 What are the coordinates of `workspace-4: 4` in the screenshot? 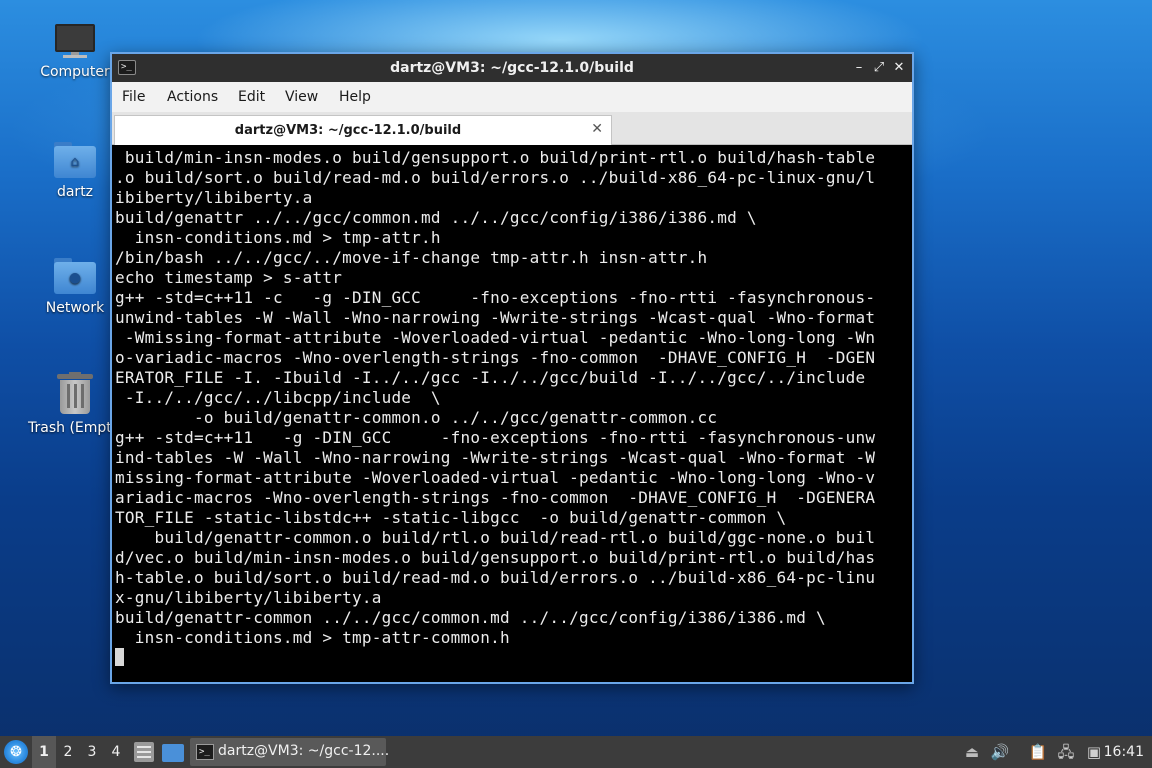 It's located at (116, 752).